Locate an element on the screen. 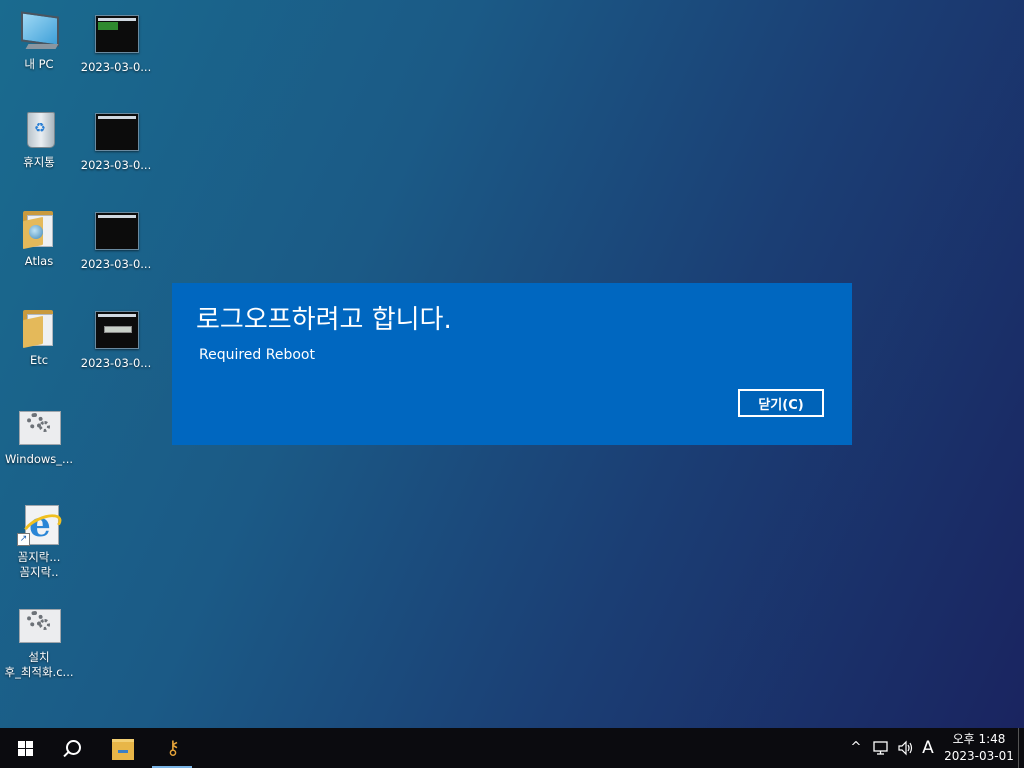 The height and width of the screenshot is (768, 1024). desktop-icon-atlas-folder: Atlas is located at coordinates (39, 238).